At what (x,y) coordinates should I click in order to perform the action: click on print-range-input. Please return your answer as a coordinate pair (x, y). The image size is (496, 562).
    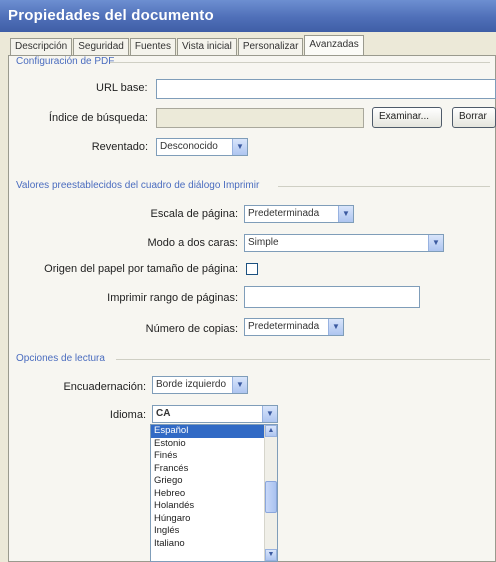
    Looking at the image, I should click on (332, 297).